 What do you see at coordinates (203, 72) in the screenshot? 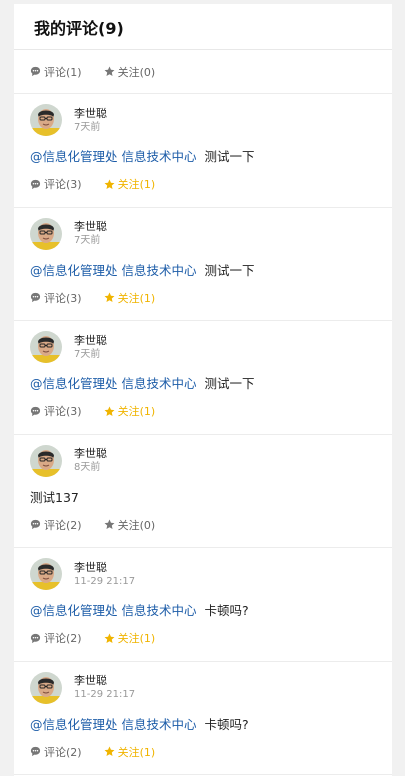
I see `post-actions: 评论(1) 关注(0)` at bounding box center [203, 72].